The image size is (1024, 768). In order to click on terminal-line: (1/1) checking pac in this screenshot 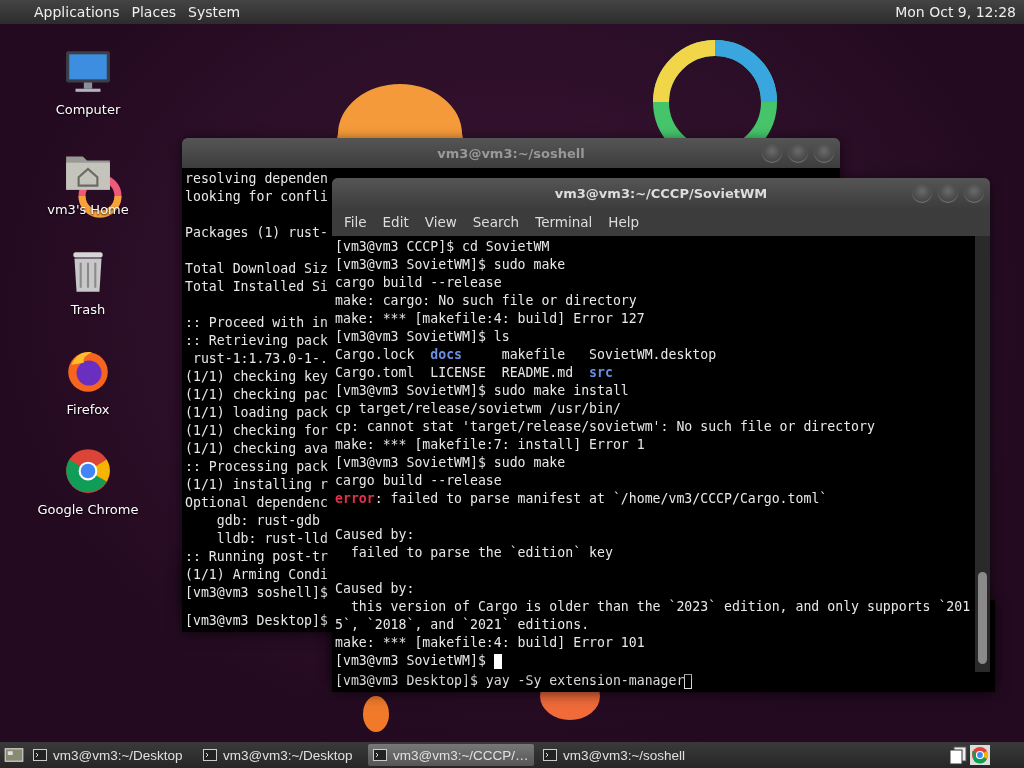, I will do `click(256, 395)`.